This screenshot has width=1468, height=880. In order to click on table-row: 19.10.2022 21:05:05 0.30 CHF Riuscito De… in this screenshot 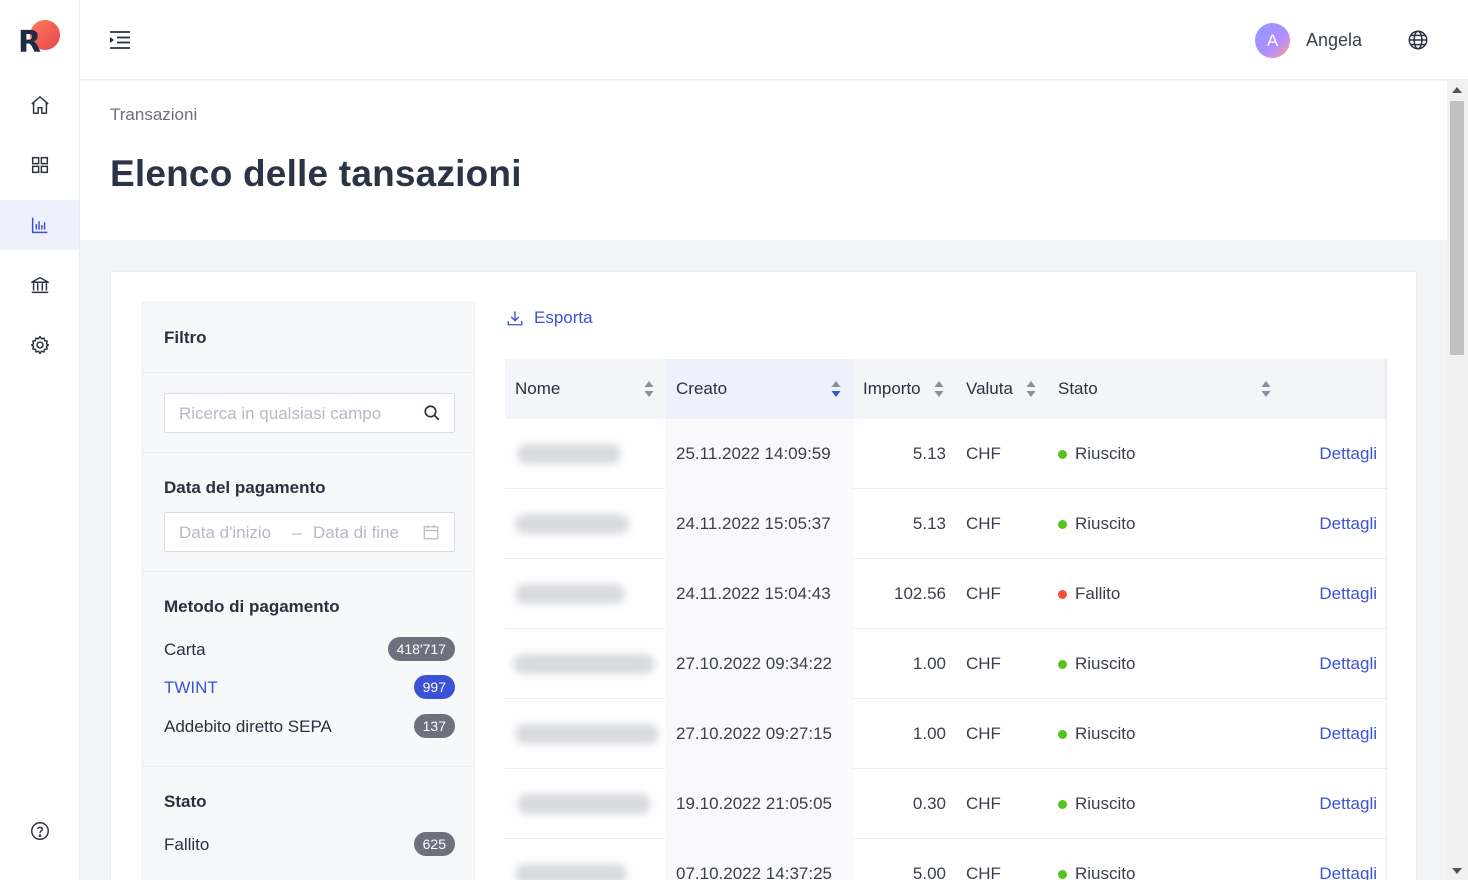, I will do `click(946, 804)`.